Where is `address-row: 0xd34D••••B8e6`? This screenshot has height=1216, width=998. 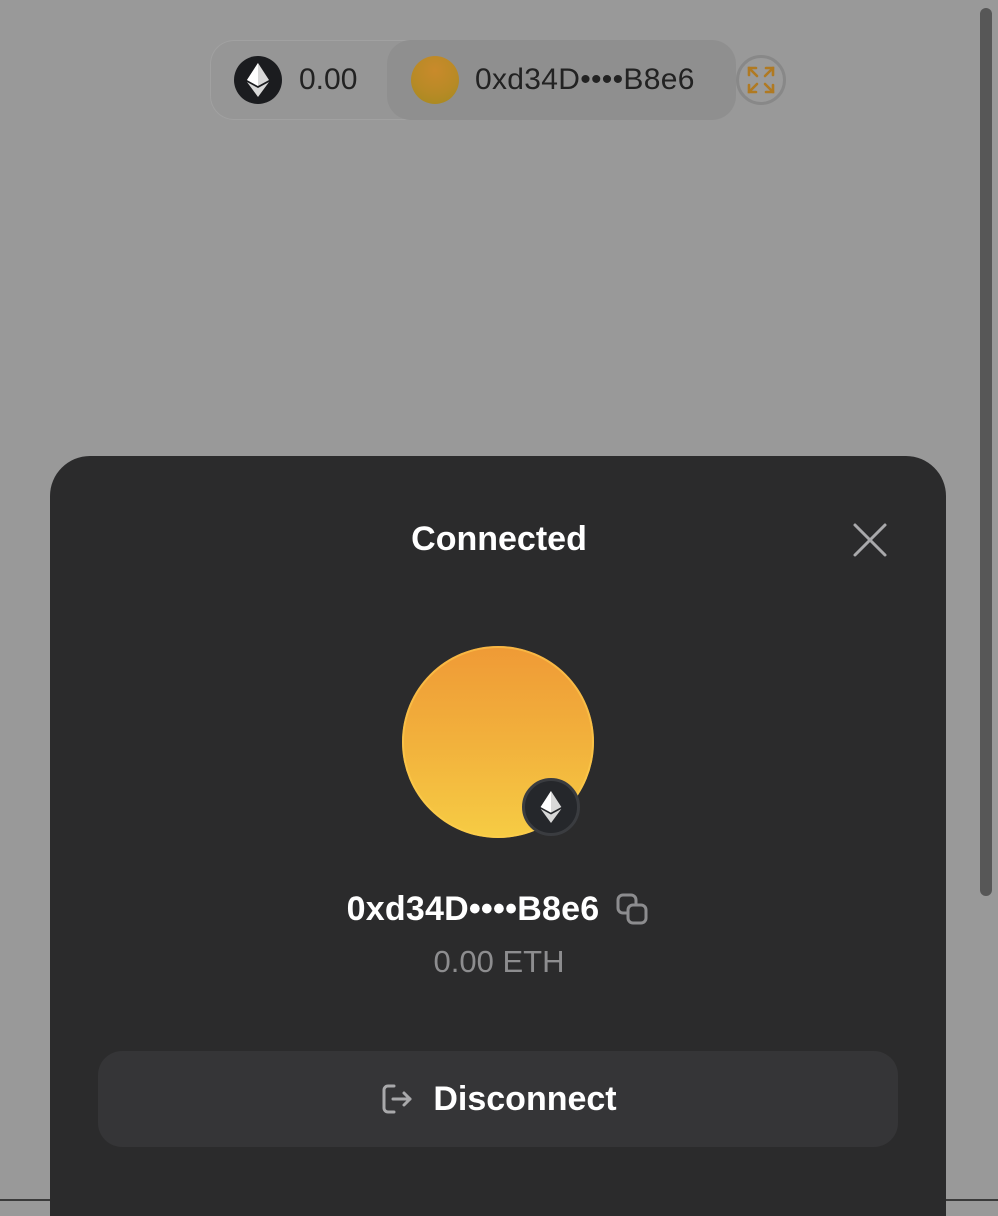 address-row: 0xd34D••••B8e6 is located at coordinates (499, 909).